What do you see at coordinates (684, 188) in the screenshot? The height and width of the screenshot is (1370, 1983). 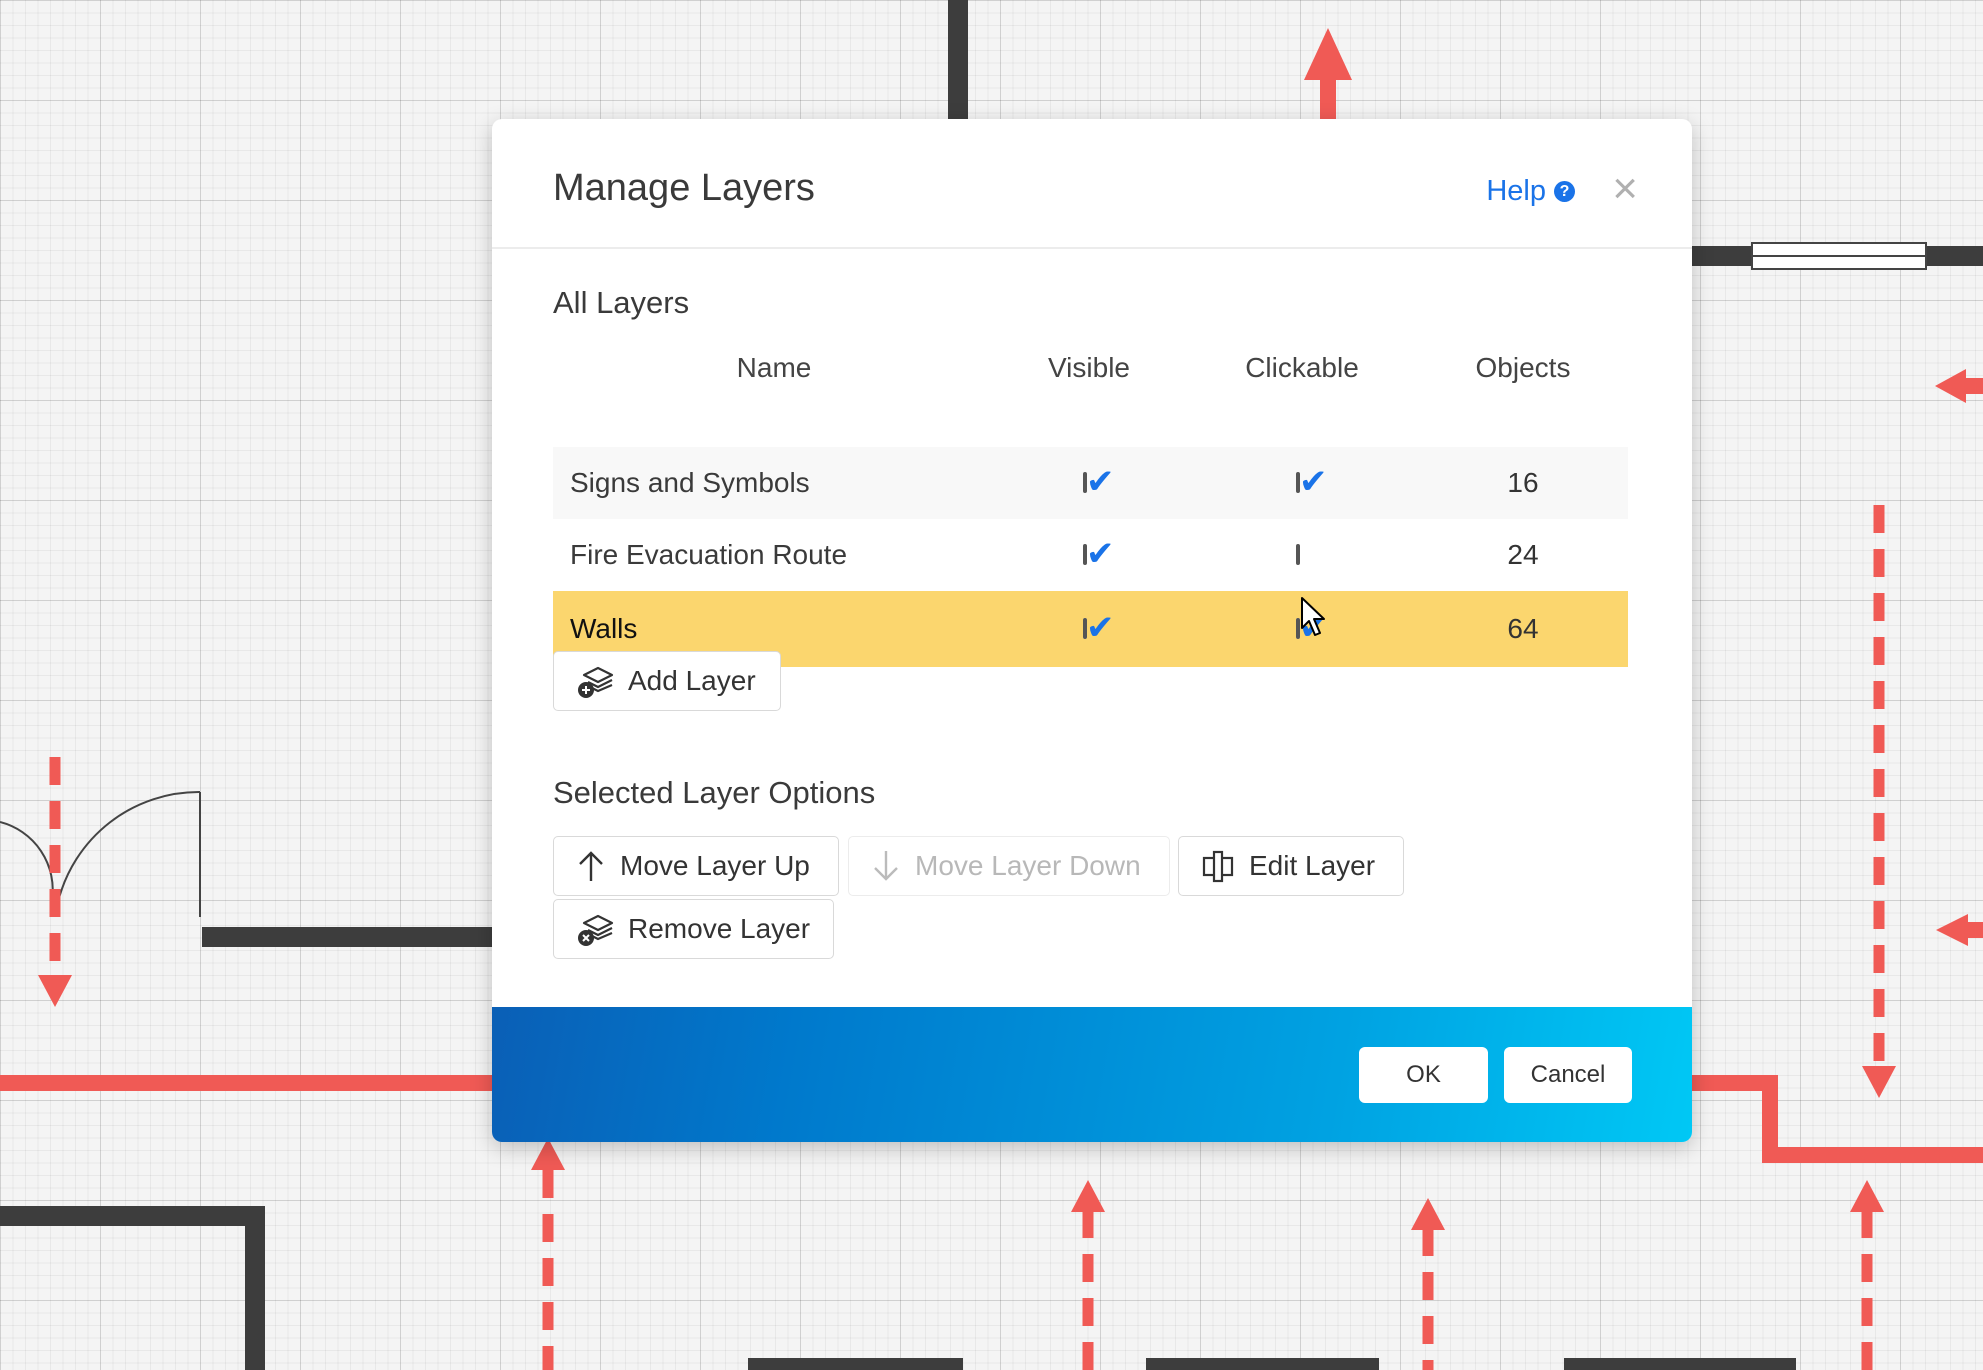 I see `dialog-title: Manage Layers` at bounding box center [684, 188].